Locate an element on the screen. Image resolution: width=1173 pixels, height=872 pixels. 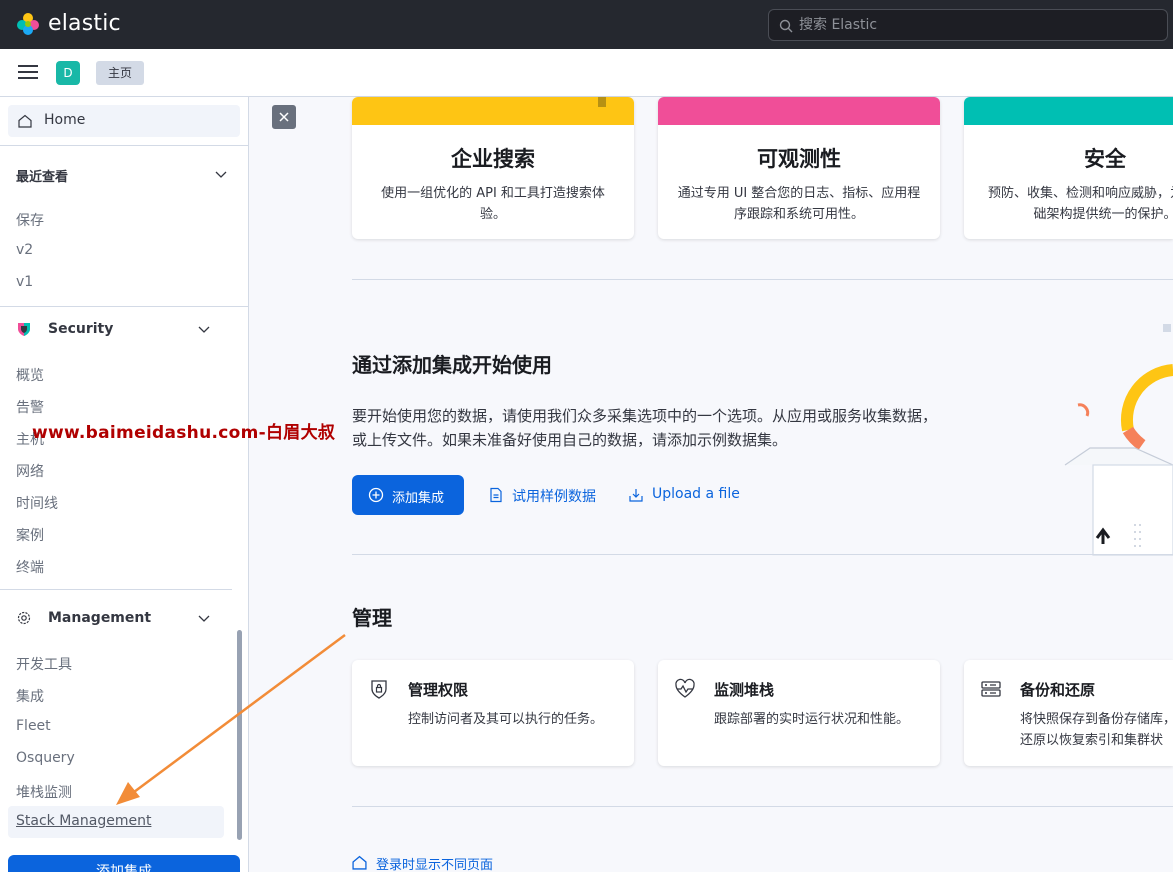
management-section-title: 管理 is located at coordinates (372, 618).